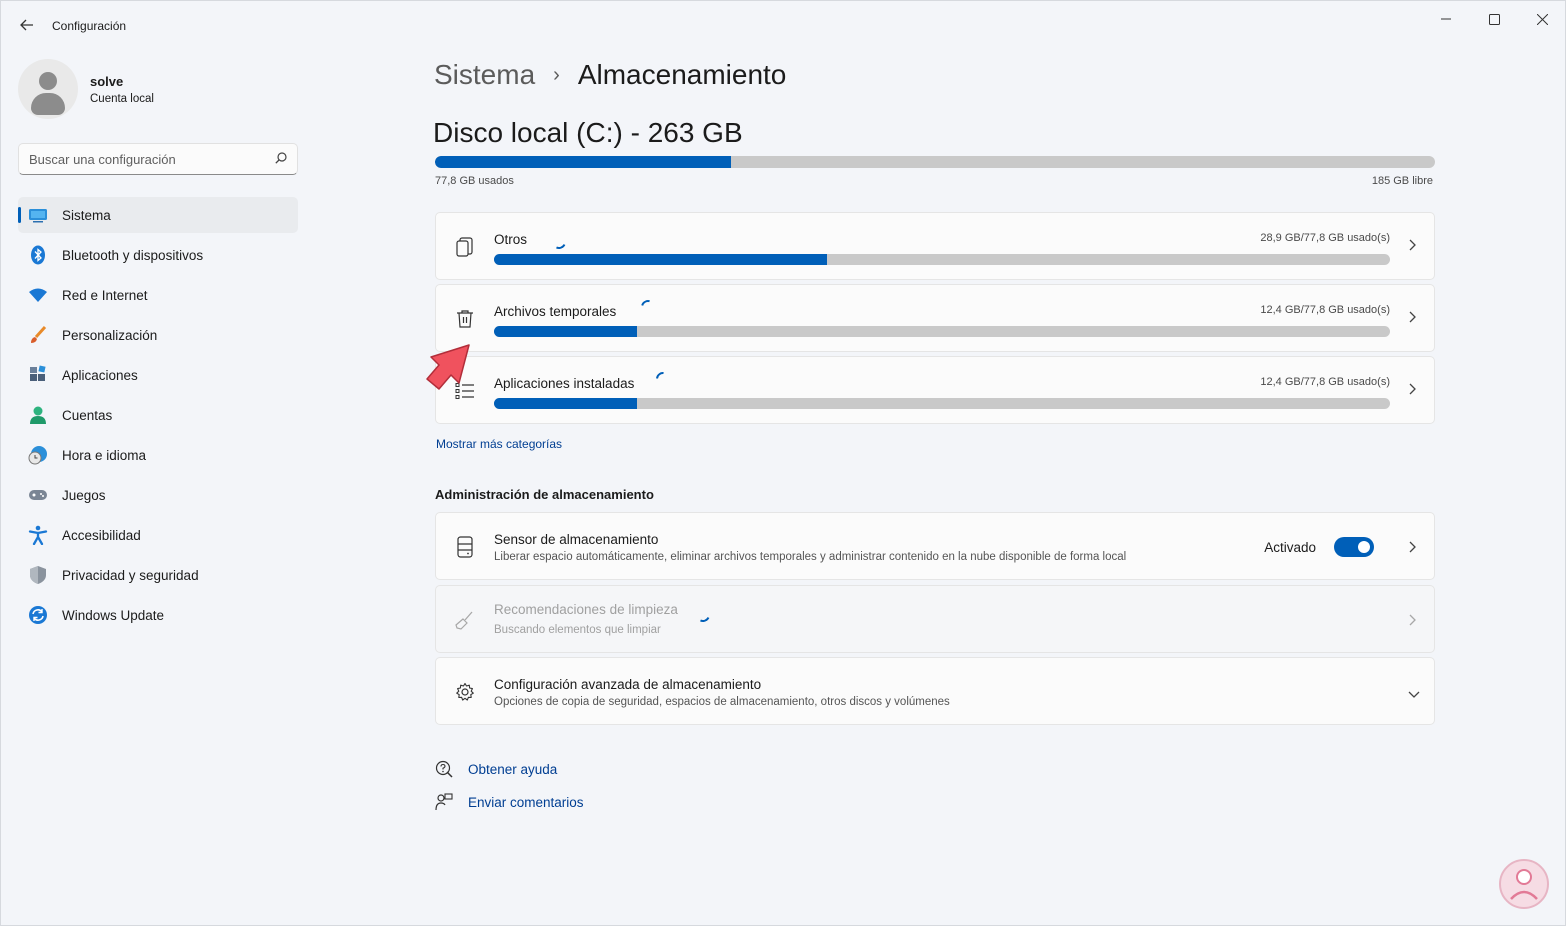 This screenshot has width=1566, height=926. Describe the element at coordinates (465, 547) in the screenshot. I see `storage-drive-icon` at that location.